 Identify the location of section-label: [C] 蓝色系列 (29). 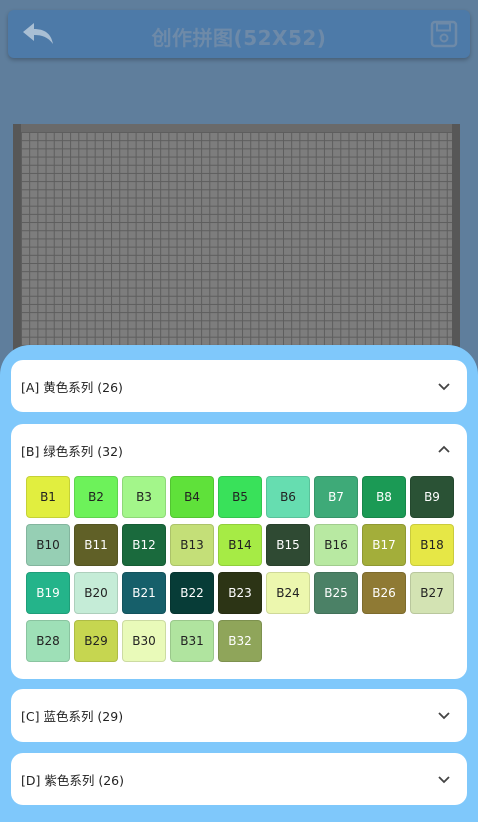
(72, 716).